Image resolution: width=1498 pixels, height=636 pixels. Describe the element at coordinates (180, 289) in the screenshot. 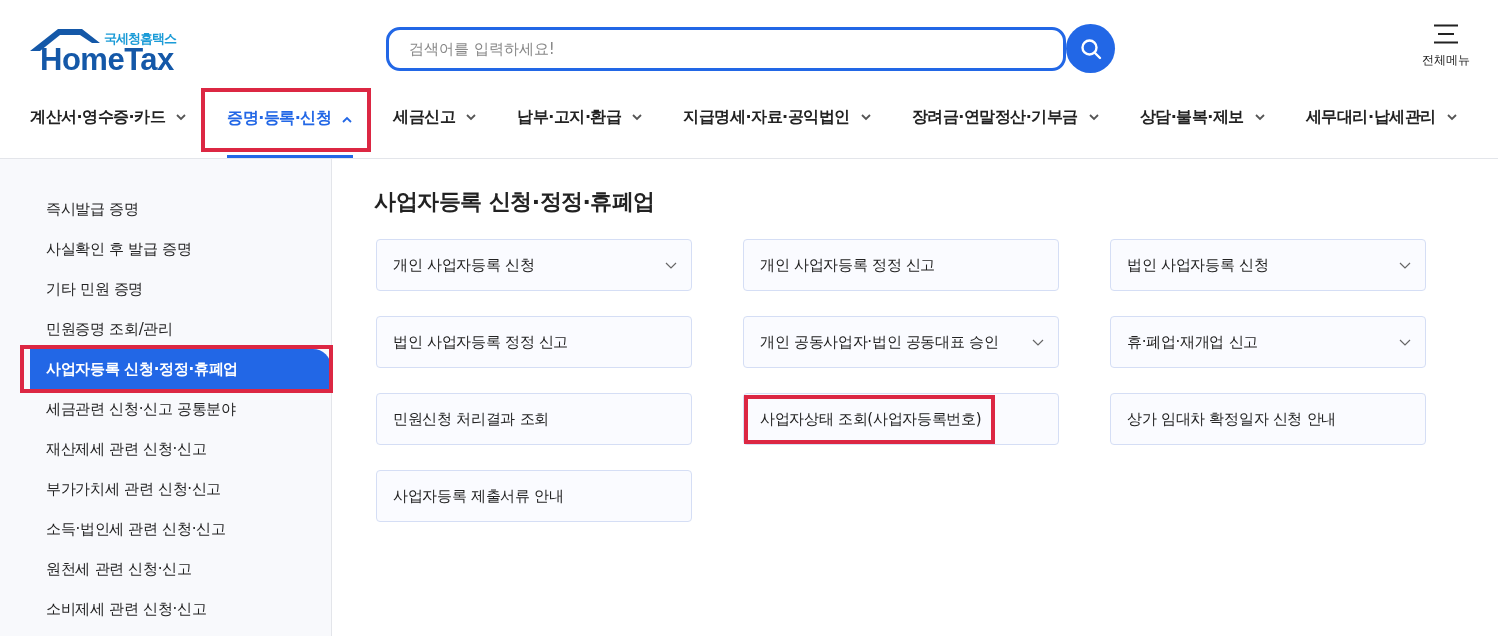

I see `sidebar-item: 기타 민원 증명` at that location.